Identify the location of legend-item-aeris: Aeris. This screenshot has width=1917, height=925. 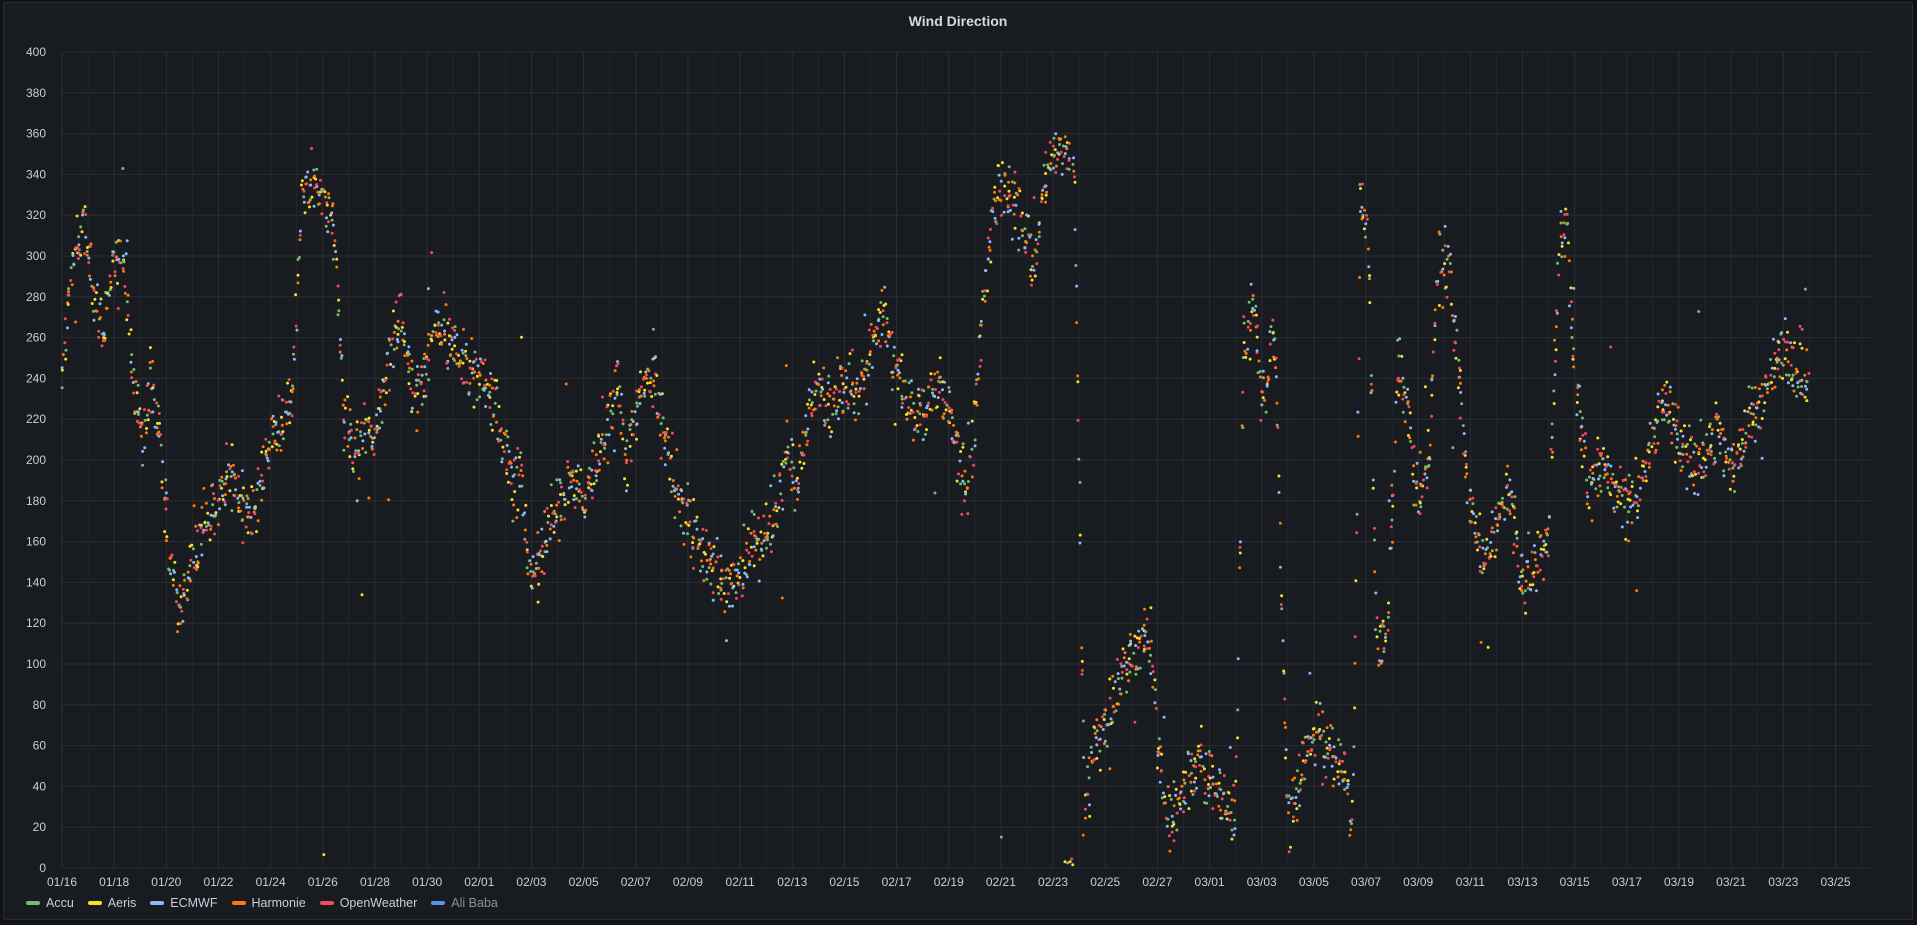
(111, 903).